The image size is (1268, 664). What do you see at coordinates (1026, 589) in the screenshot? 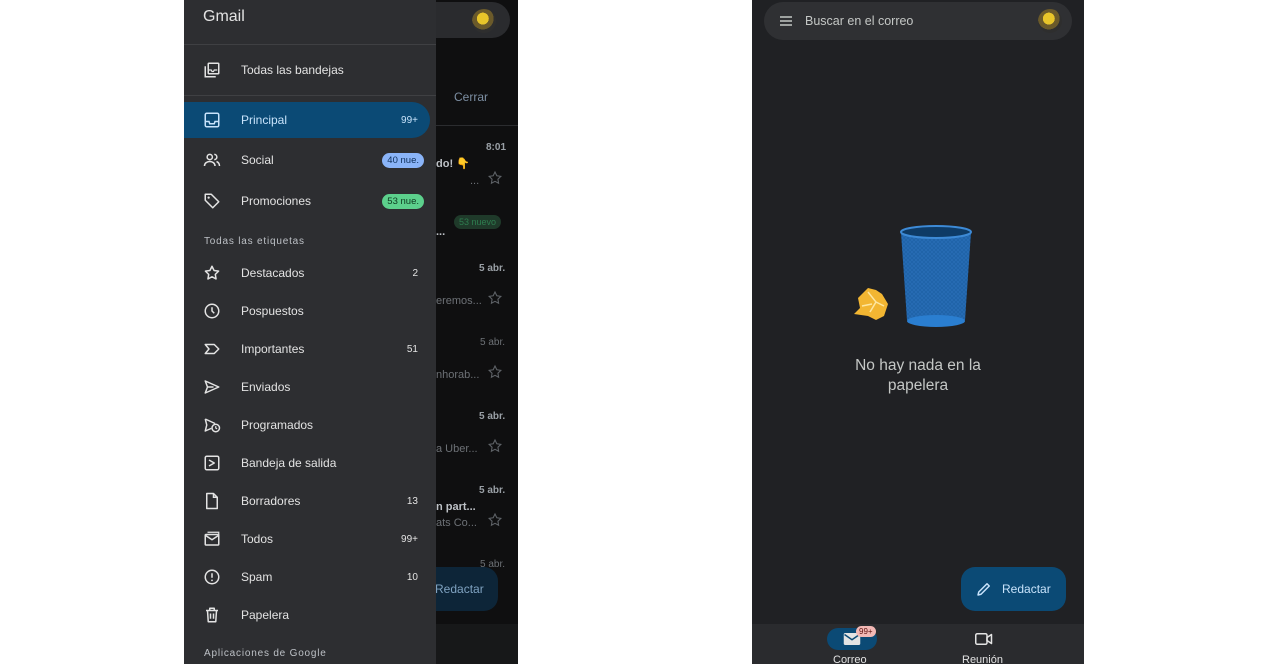
I see `compose-label: Redactar` at bounding box center [1026, 589].